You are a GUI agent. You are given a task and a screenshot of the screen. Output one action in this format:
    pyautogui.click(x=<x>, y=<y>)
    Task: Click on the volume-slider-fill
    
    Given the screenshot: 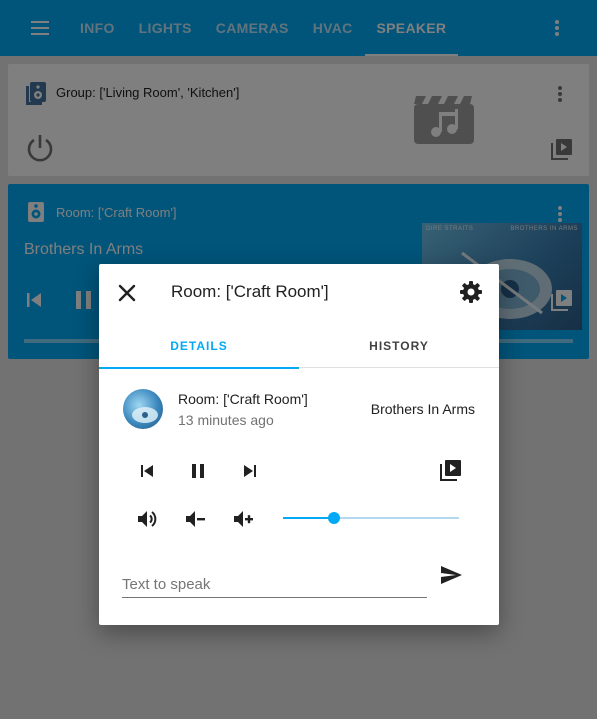 What is the action you would take?
    pyautogui.click(x=309, y=518)
    